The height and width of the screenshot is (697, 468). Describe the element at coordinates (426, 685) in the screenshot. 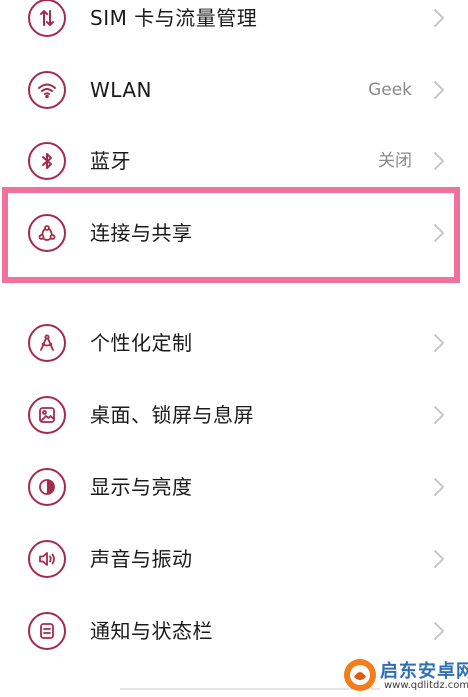

I see `watermark-url: www.qdlitdz.com` at that location.